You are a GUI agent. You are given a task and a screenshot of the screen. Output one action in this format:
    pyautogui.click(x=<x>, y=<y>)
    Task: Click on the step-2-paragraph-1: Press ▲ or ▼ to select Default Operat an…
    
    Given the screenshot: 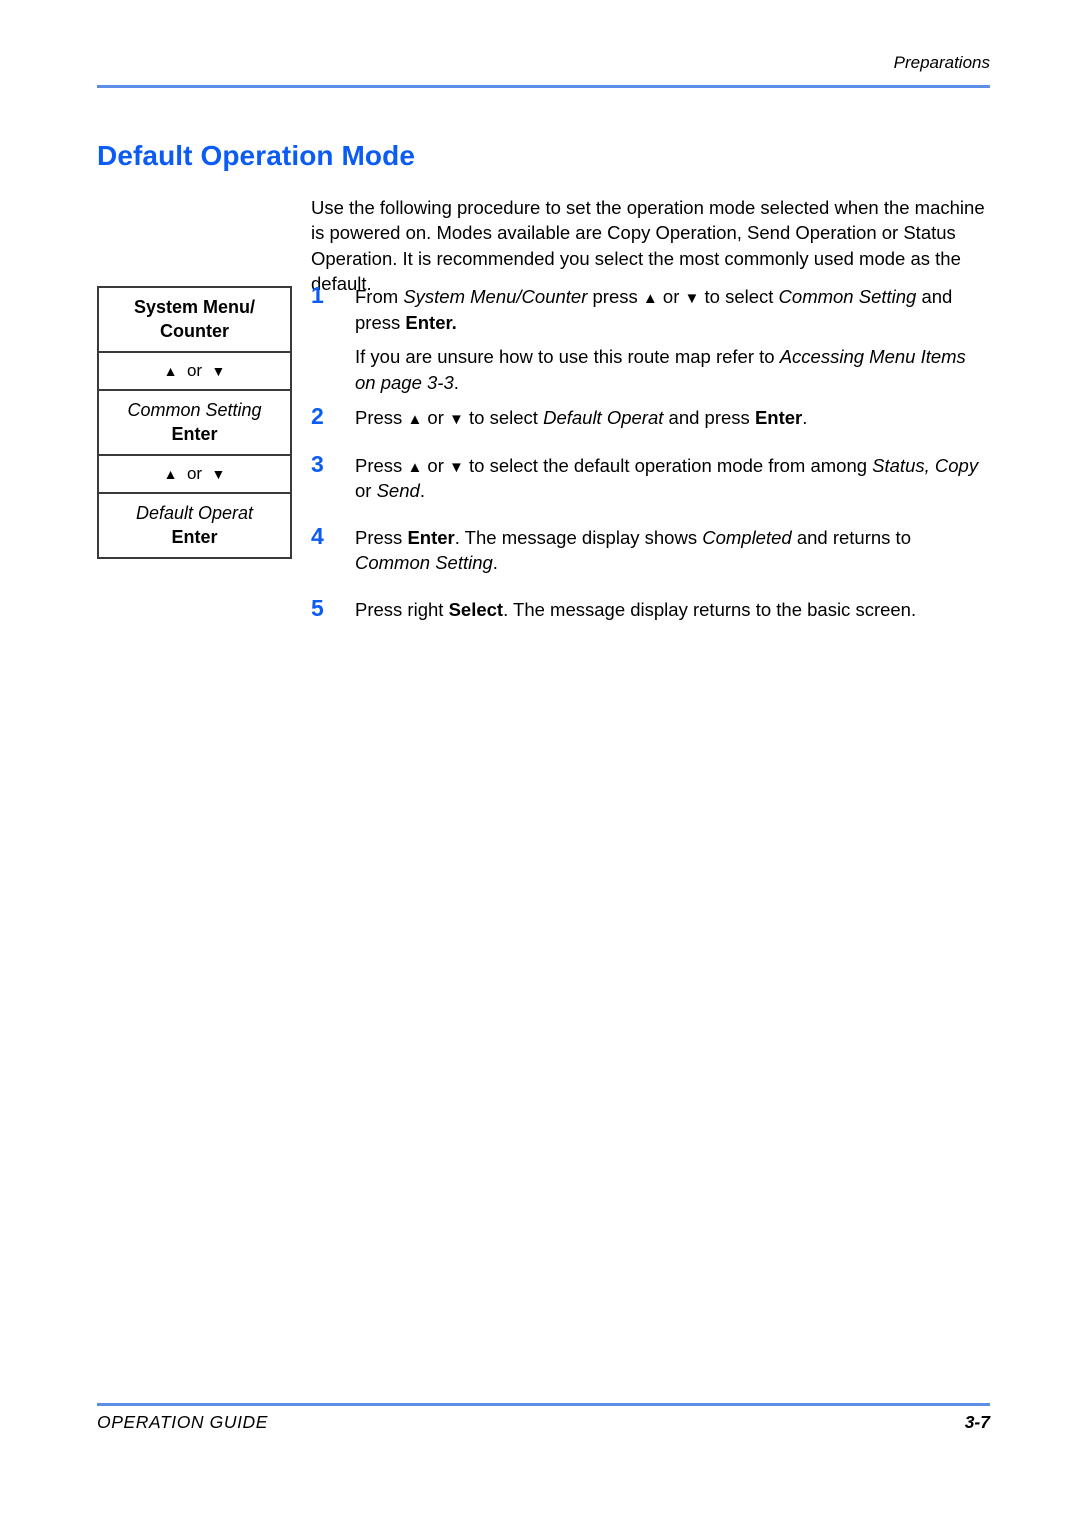 What is the action you would take?
    pyautogui.click(x=672, y=418)
    